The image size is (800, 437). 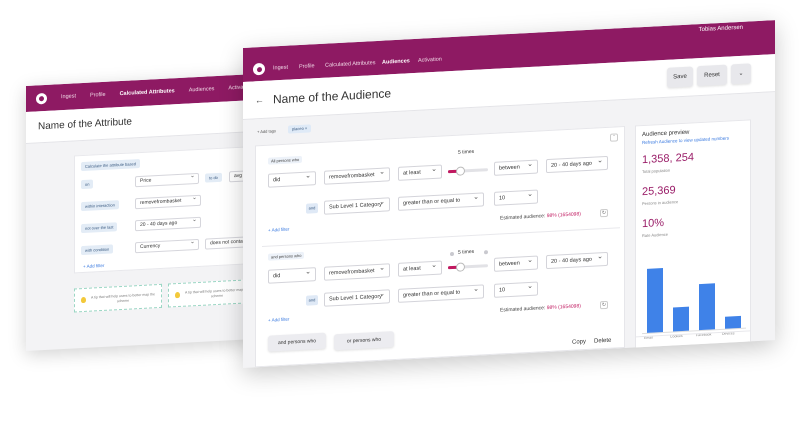 I want to click on persons-in-audience-label: Persons in audience, so click(x=660, y=203).